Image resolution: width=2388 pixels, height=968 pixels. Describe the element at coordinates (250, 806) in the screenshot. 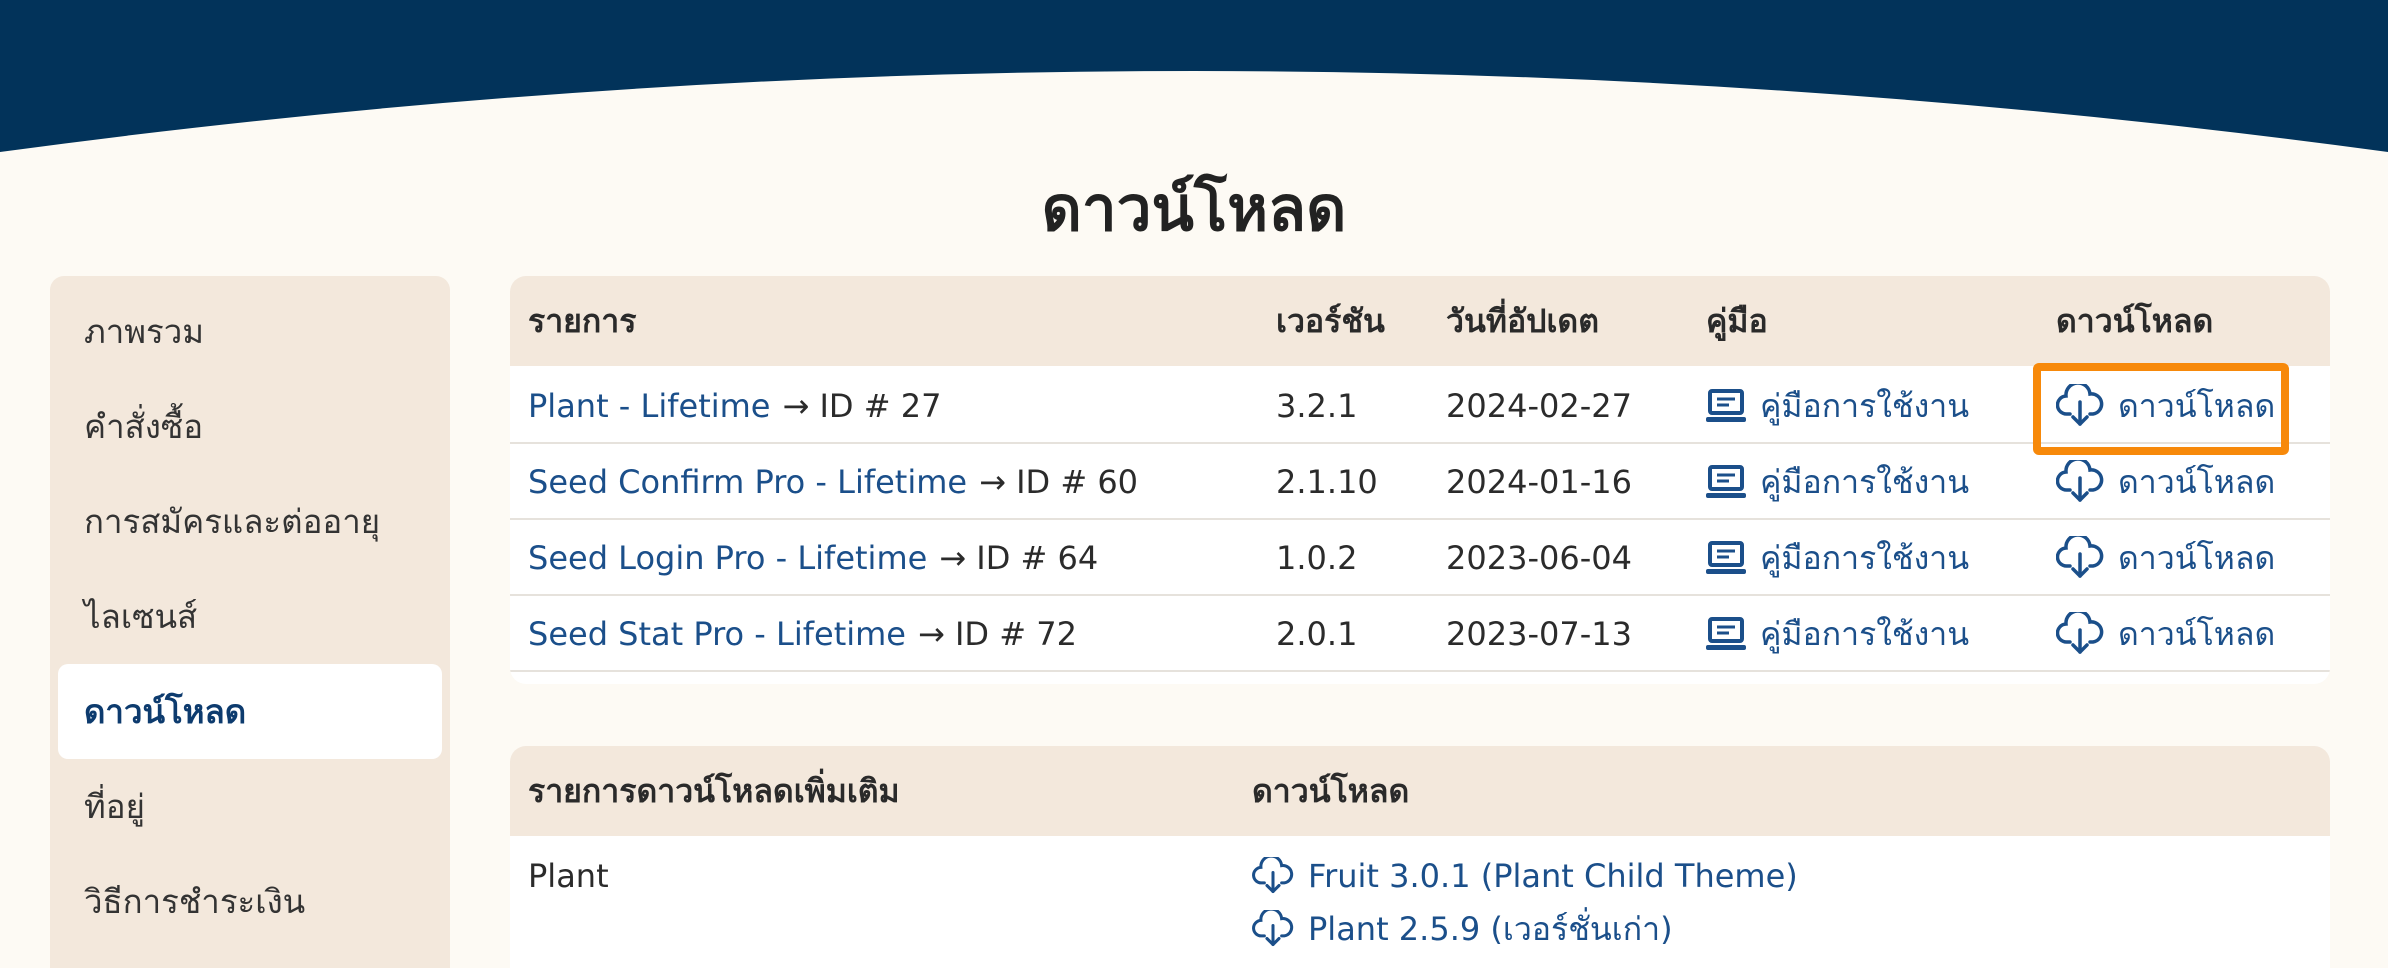

I see `sidebar-item-addresses: ที่อยู่` at that location.